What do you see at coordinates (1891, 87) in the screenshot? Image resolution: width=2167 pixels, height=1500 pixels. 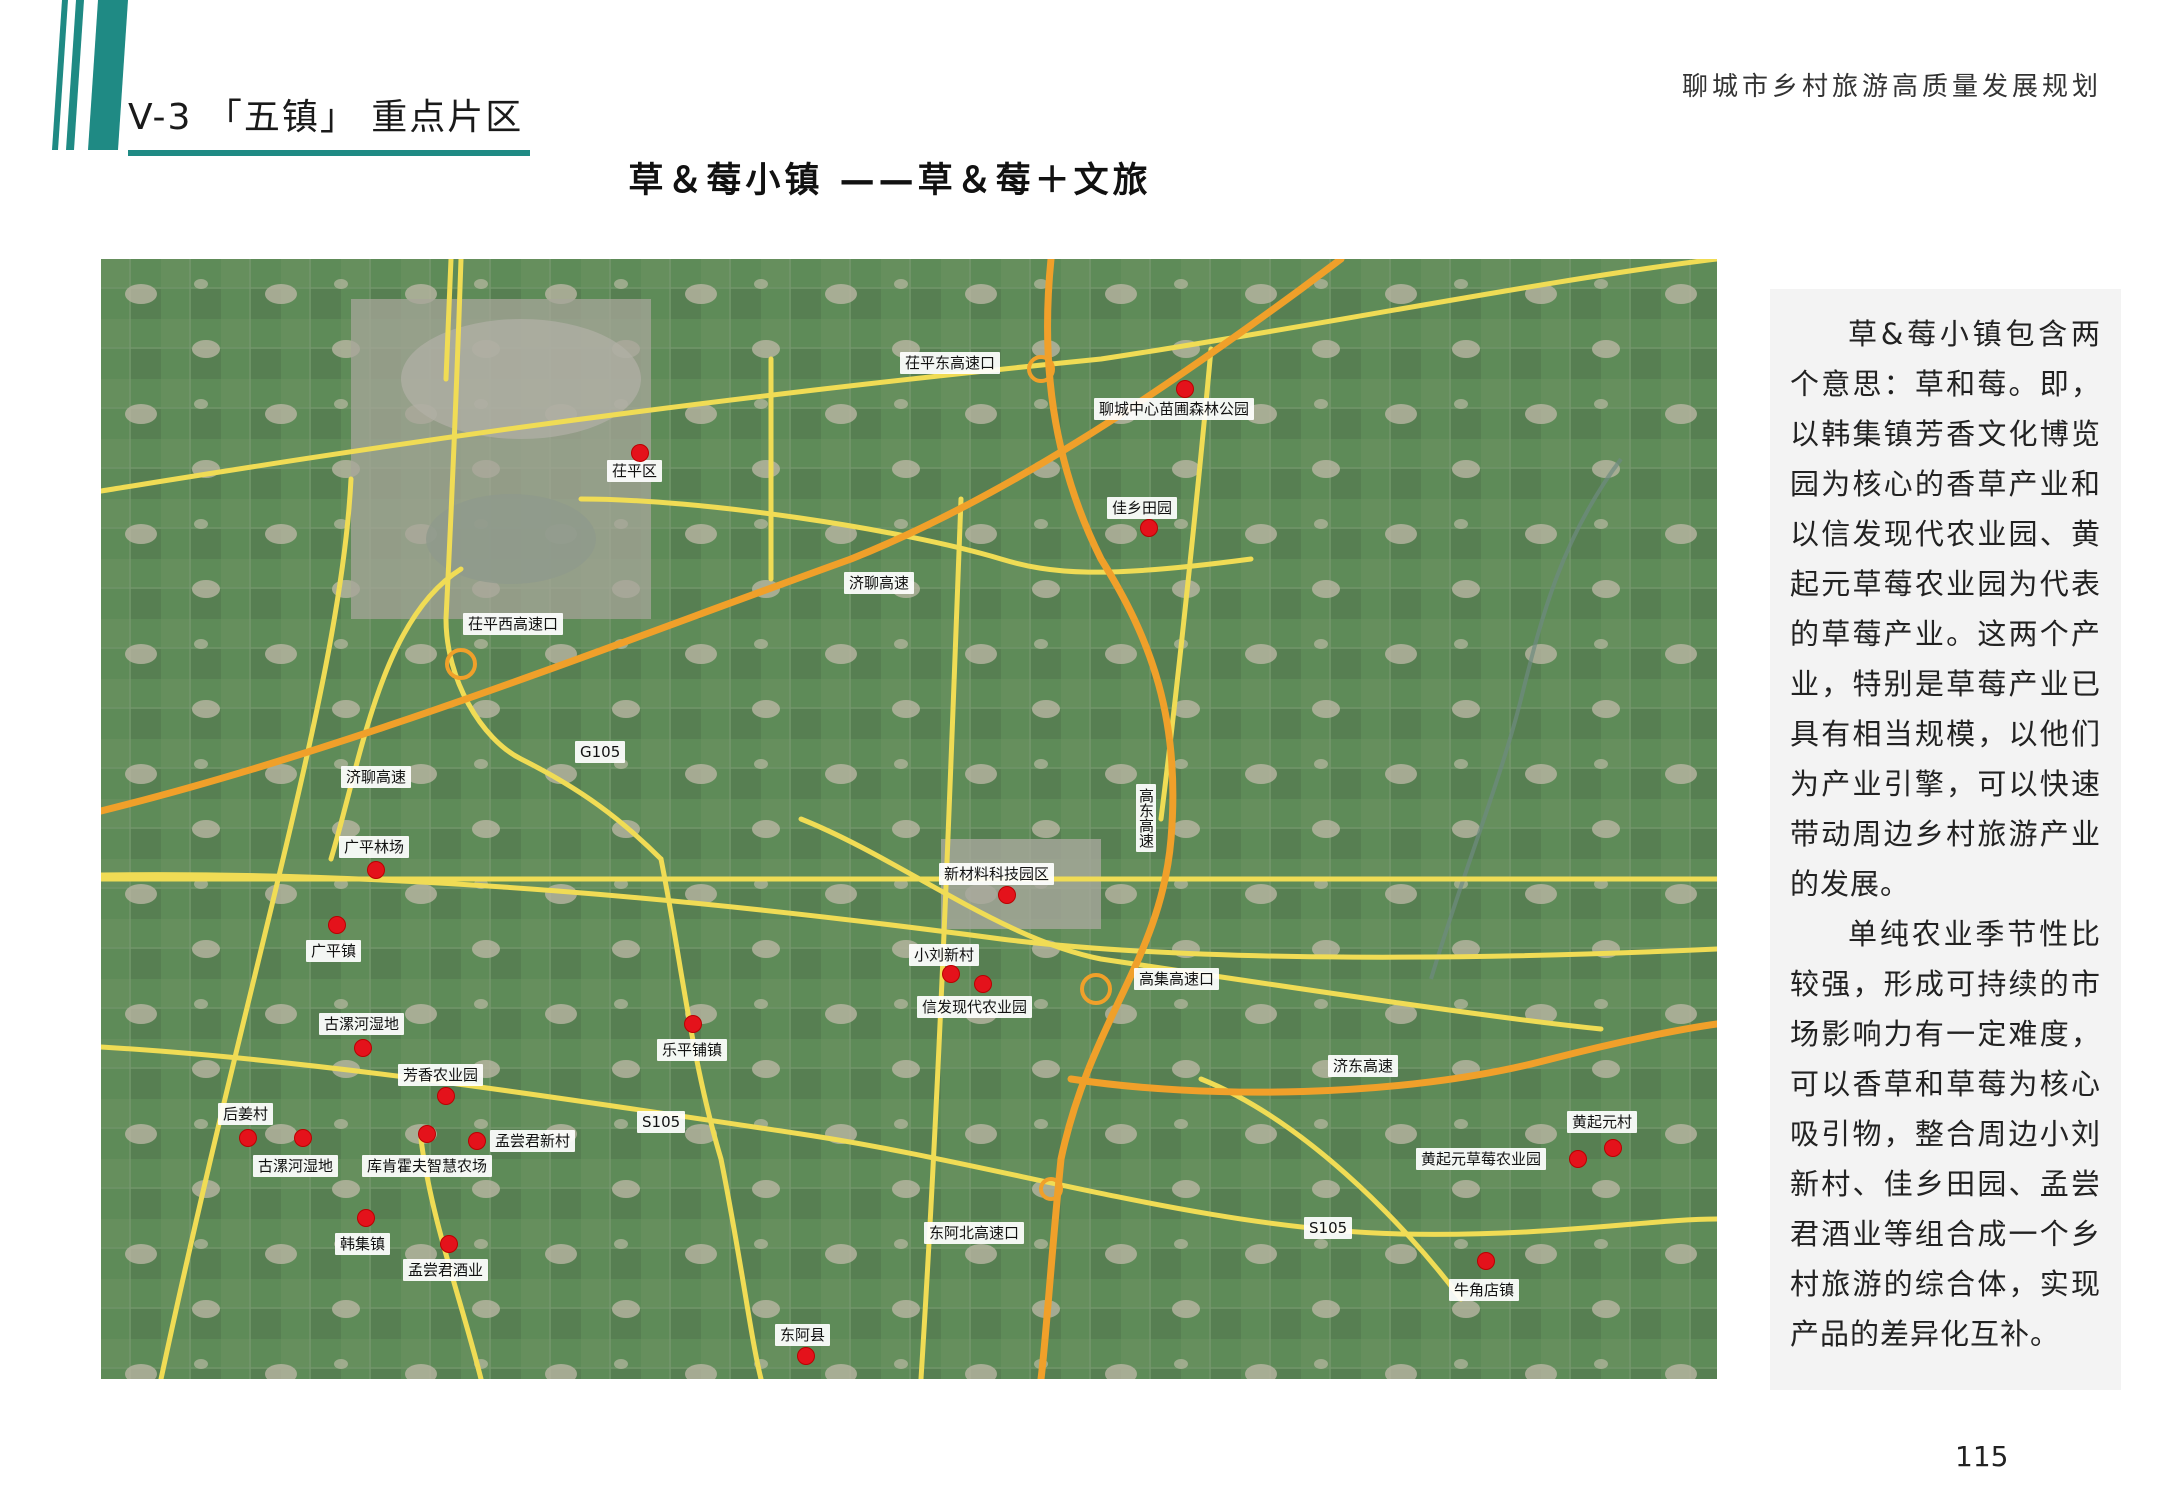 I see `document-title: 聊城市乡村旅游高质量发展规划` at bounding box center [1891, 87].